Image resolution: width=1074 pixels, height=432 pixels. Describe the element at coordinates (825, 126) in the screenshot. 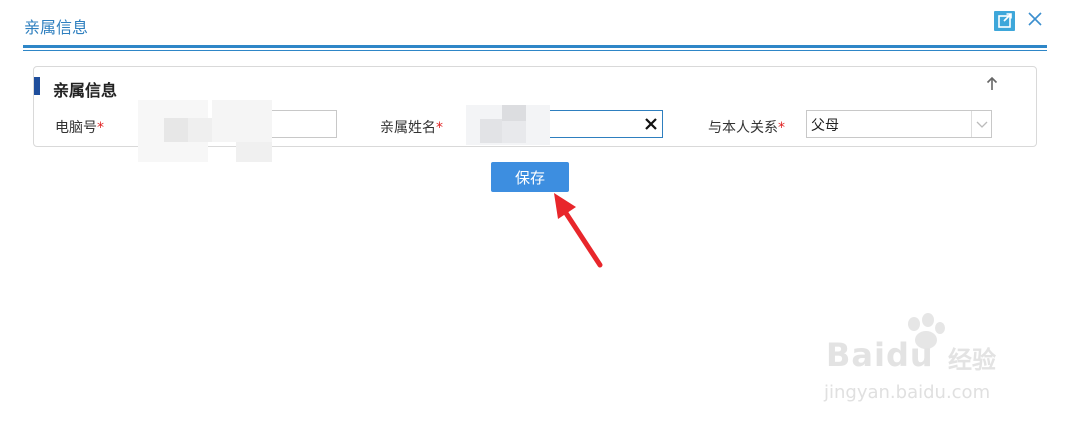

I see `relation-select-value: 父母` at that location.